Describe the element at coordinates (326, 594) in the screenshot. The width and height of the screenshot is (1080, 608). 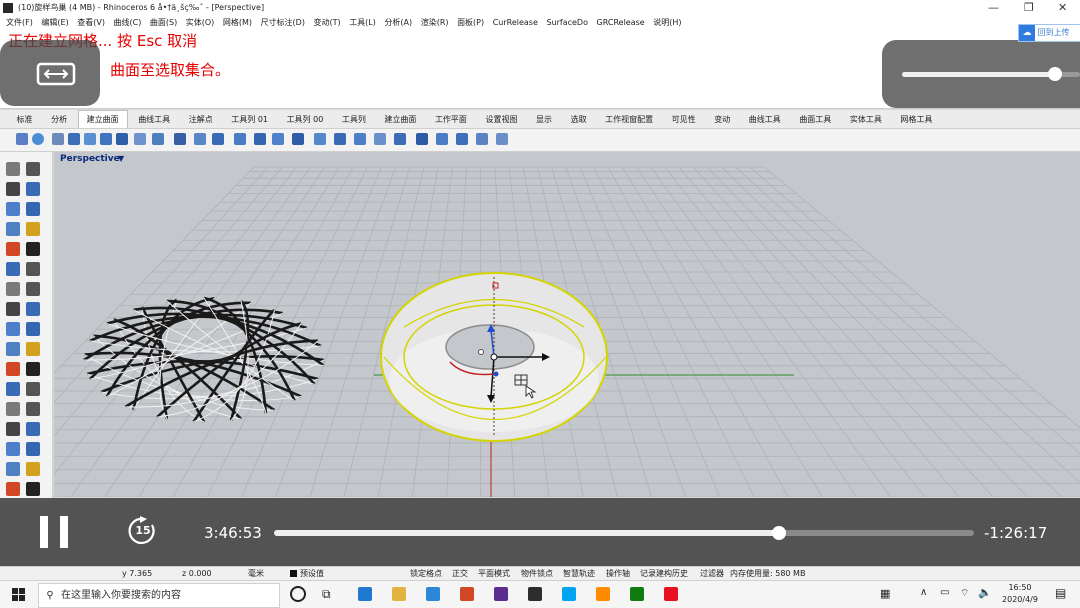
I see `task-view-icon: ⧉` at that location.